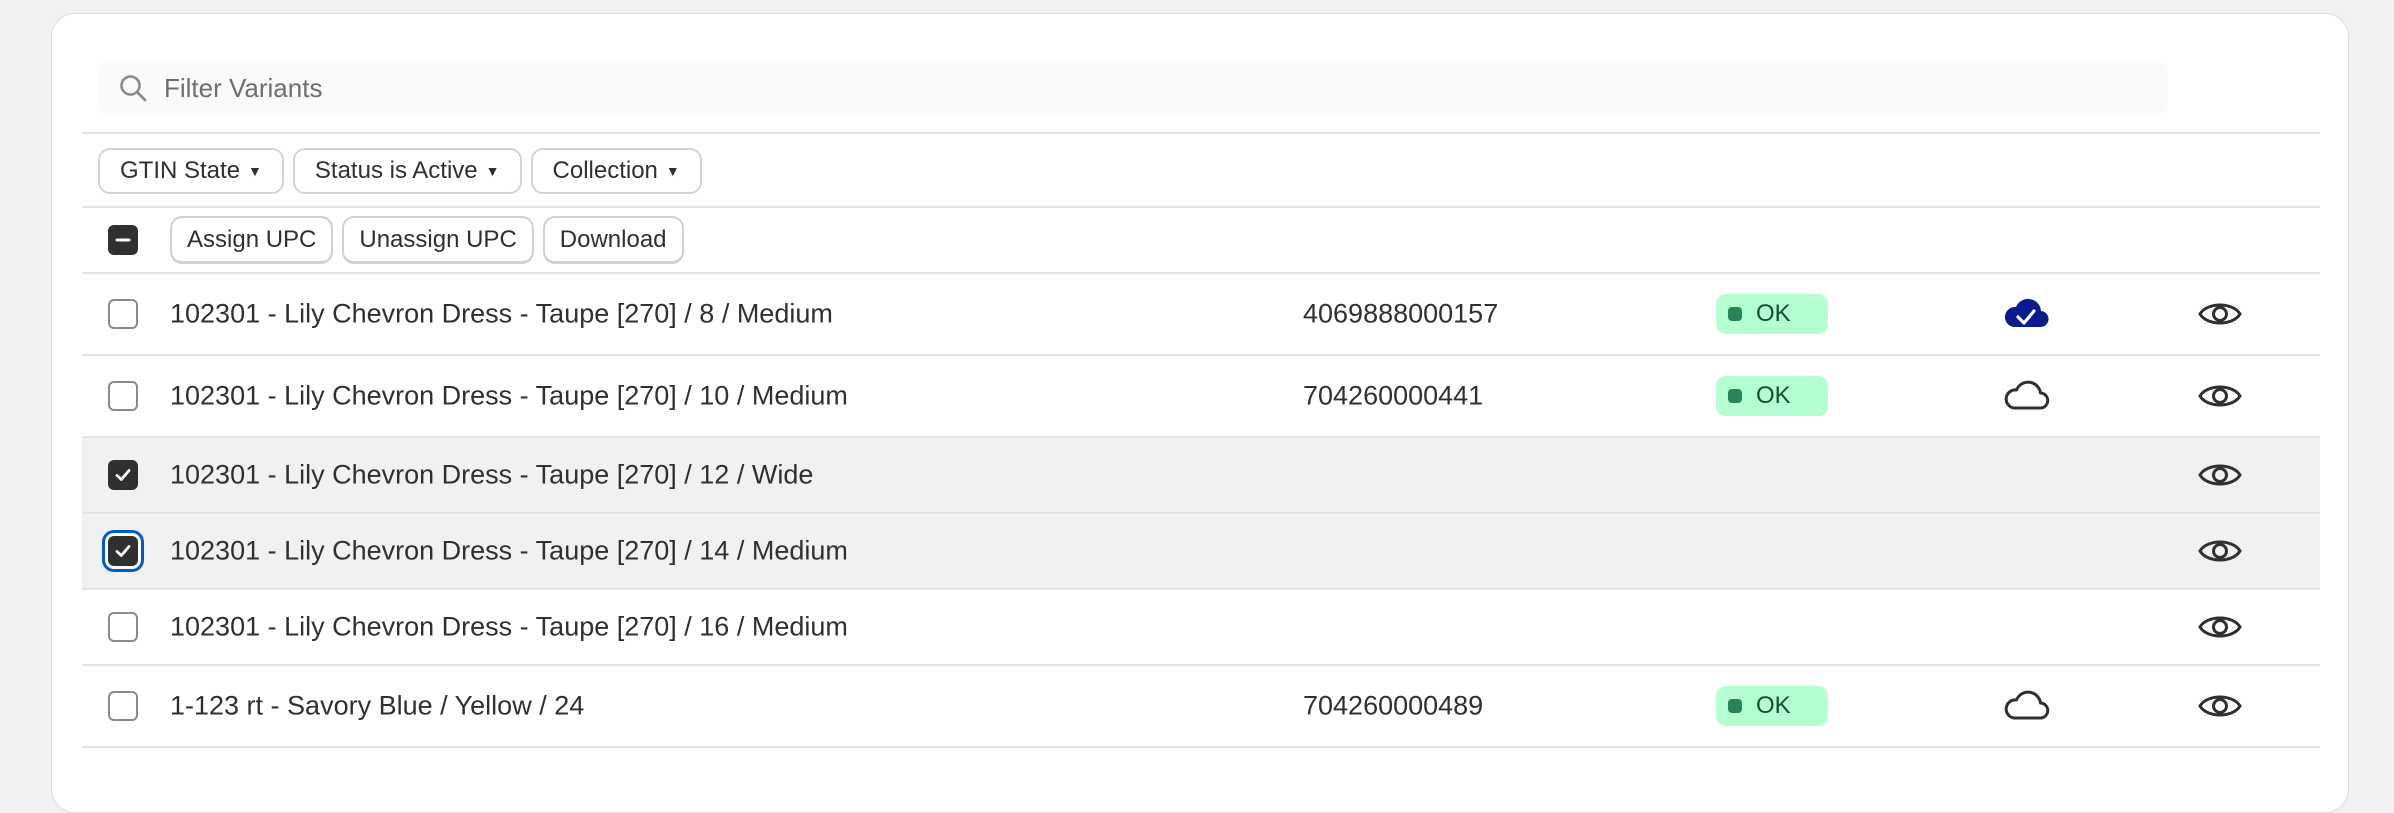 Image resolution: width=2394 pixels, height=813 pixels. What do you see at coordinates (396, 170) in the screenshot?
I see `filter-label: Status is Active` at bounding box center [396, 170].